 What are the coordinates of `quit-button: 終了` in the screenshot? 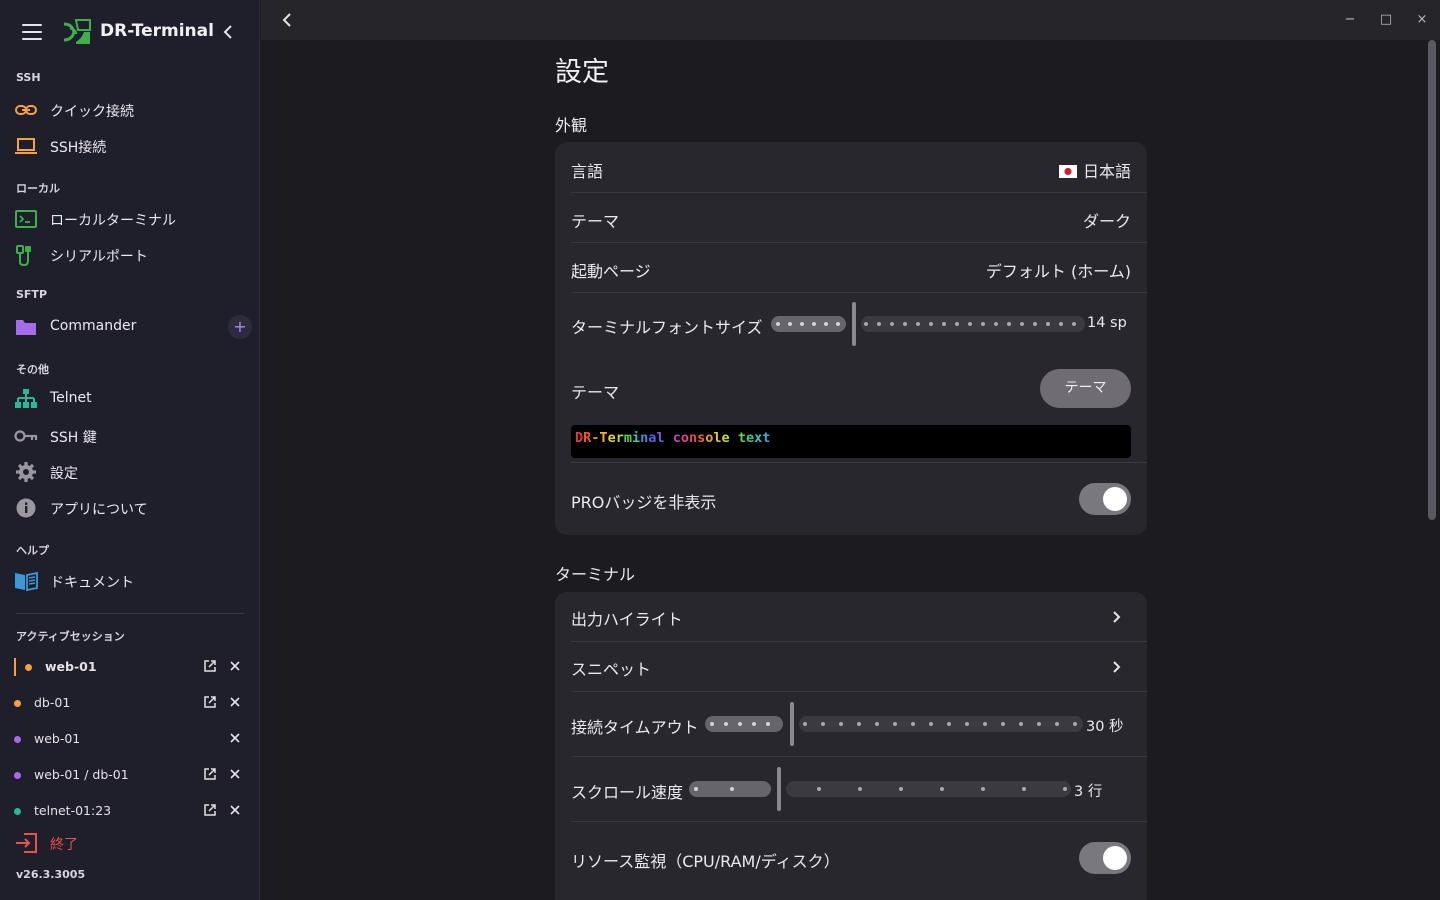 It's located at (130, 843).